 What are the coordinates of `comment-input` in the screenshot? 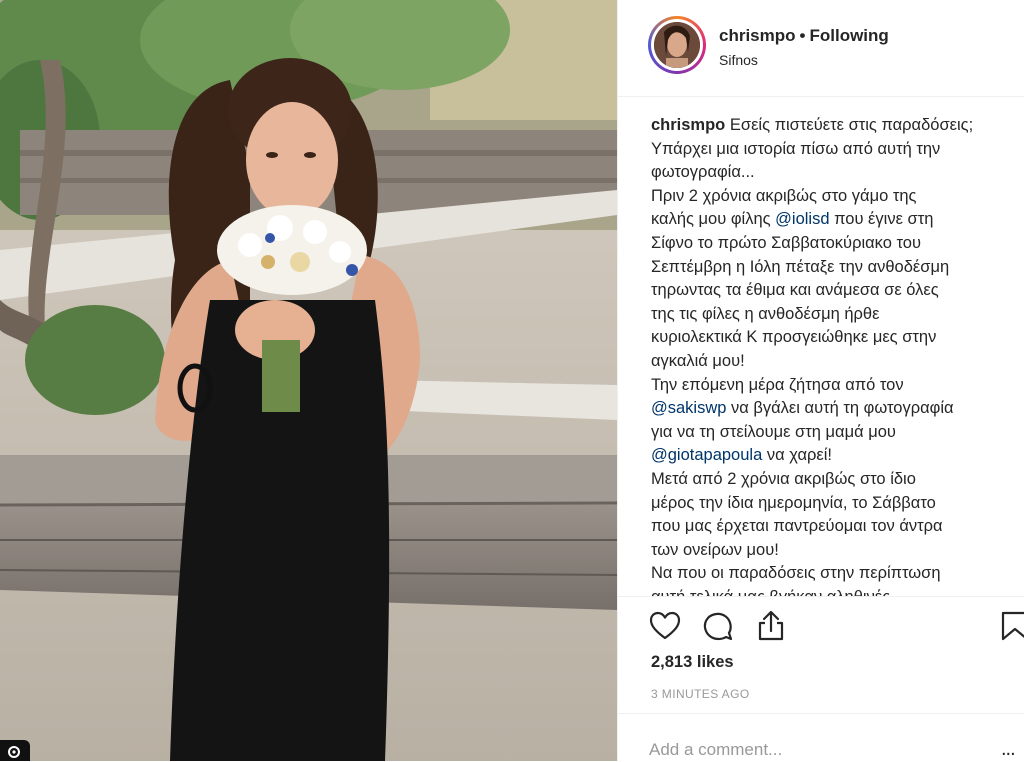 It's located at (799, 750).